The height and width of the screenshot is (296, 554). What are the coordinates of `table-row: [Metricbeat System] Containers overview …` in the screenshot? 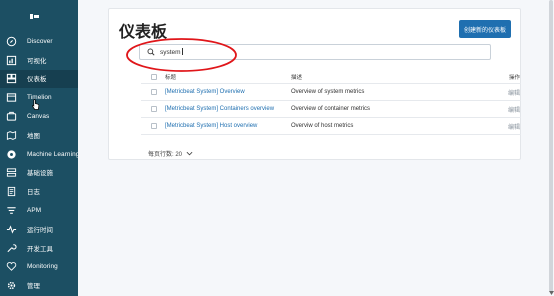 It's located at (331, 109).